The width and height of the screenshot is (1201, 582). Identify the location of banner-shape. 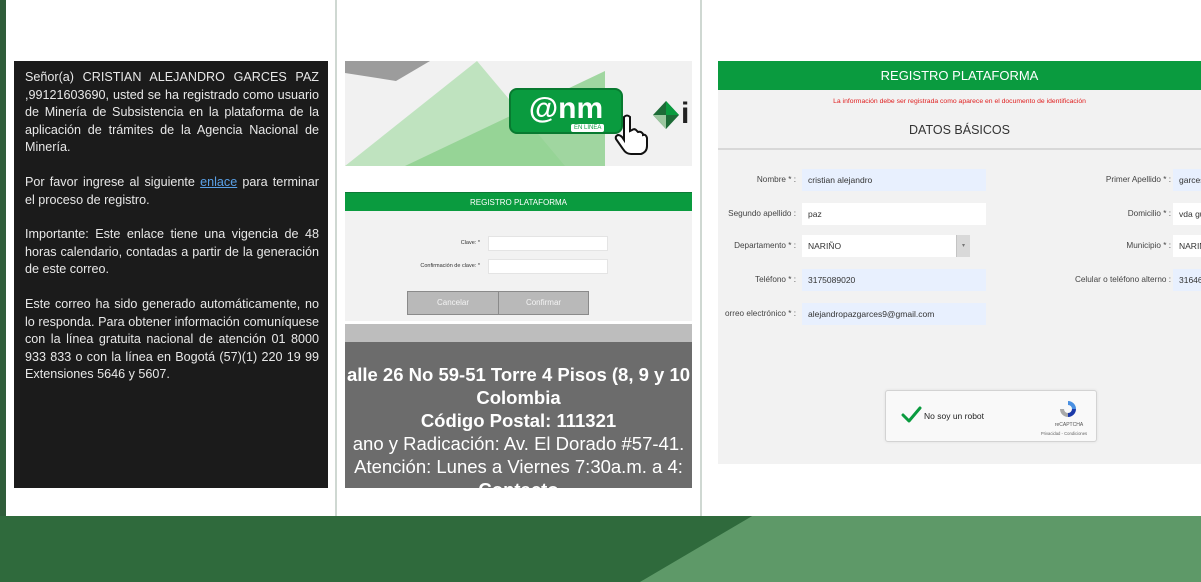
(387, 71).